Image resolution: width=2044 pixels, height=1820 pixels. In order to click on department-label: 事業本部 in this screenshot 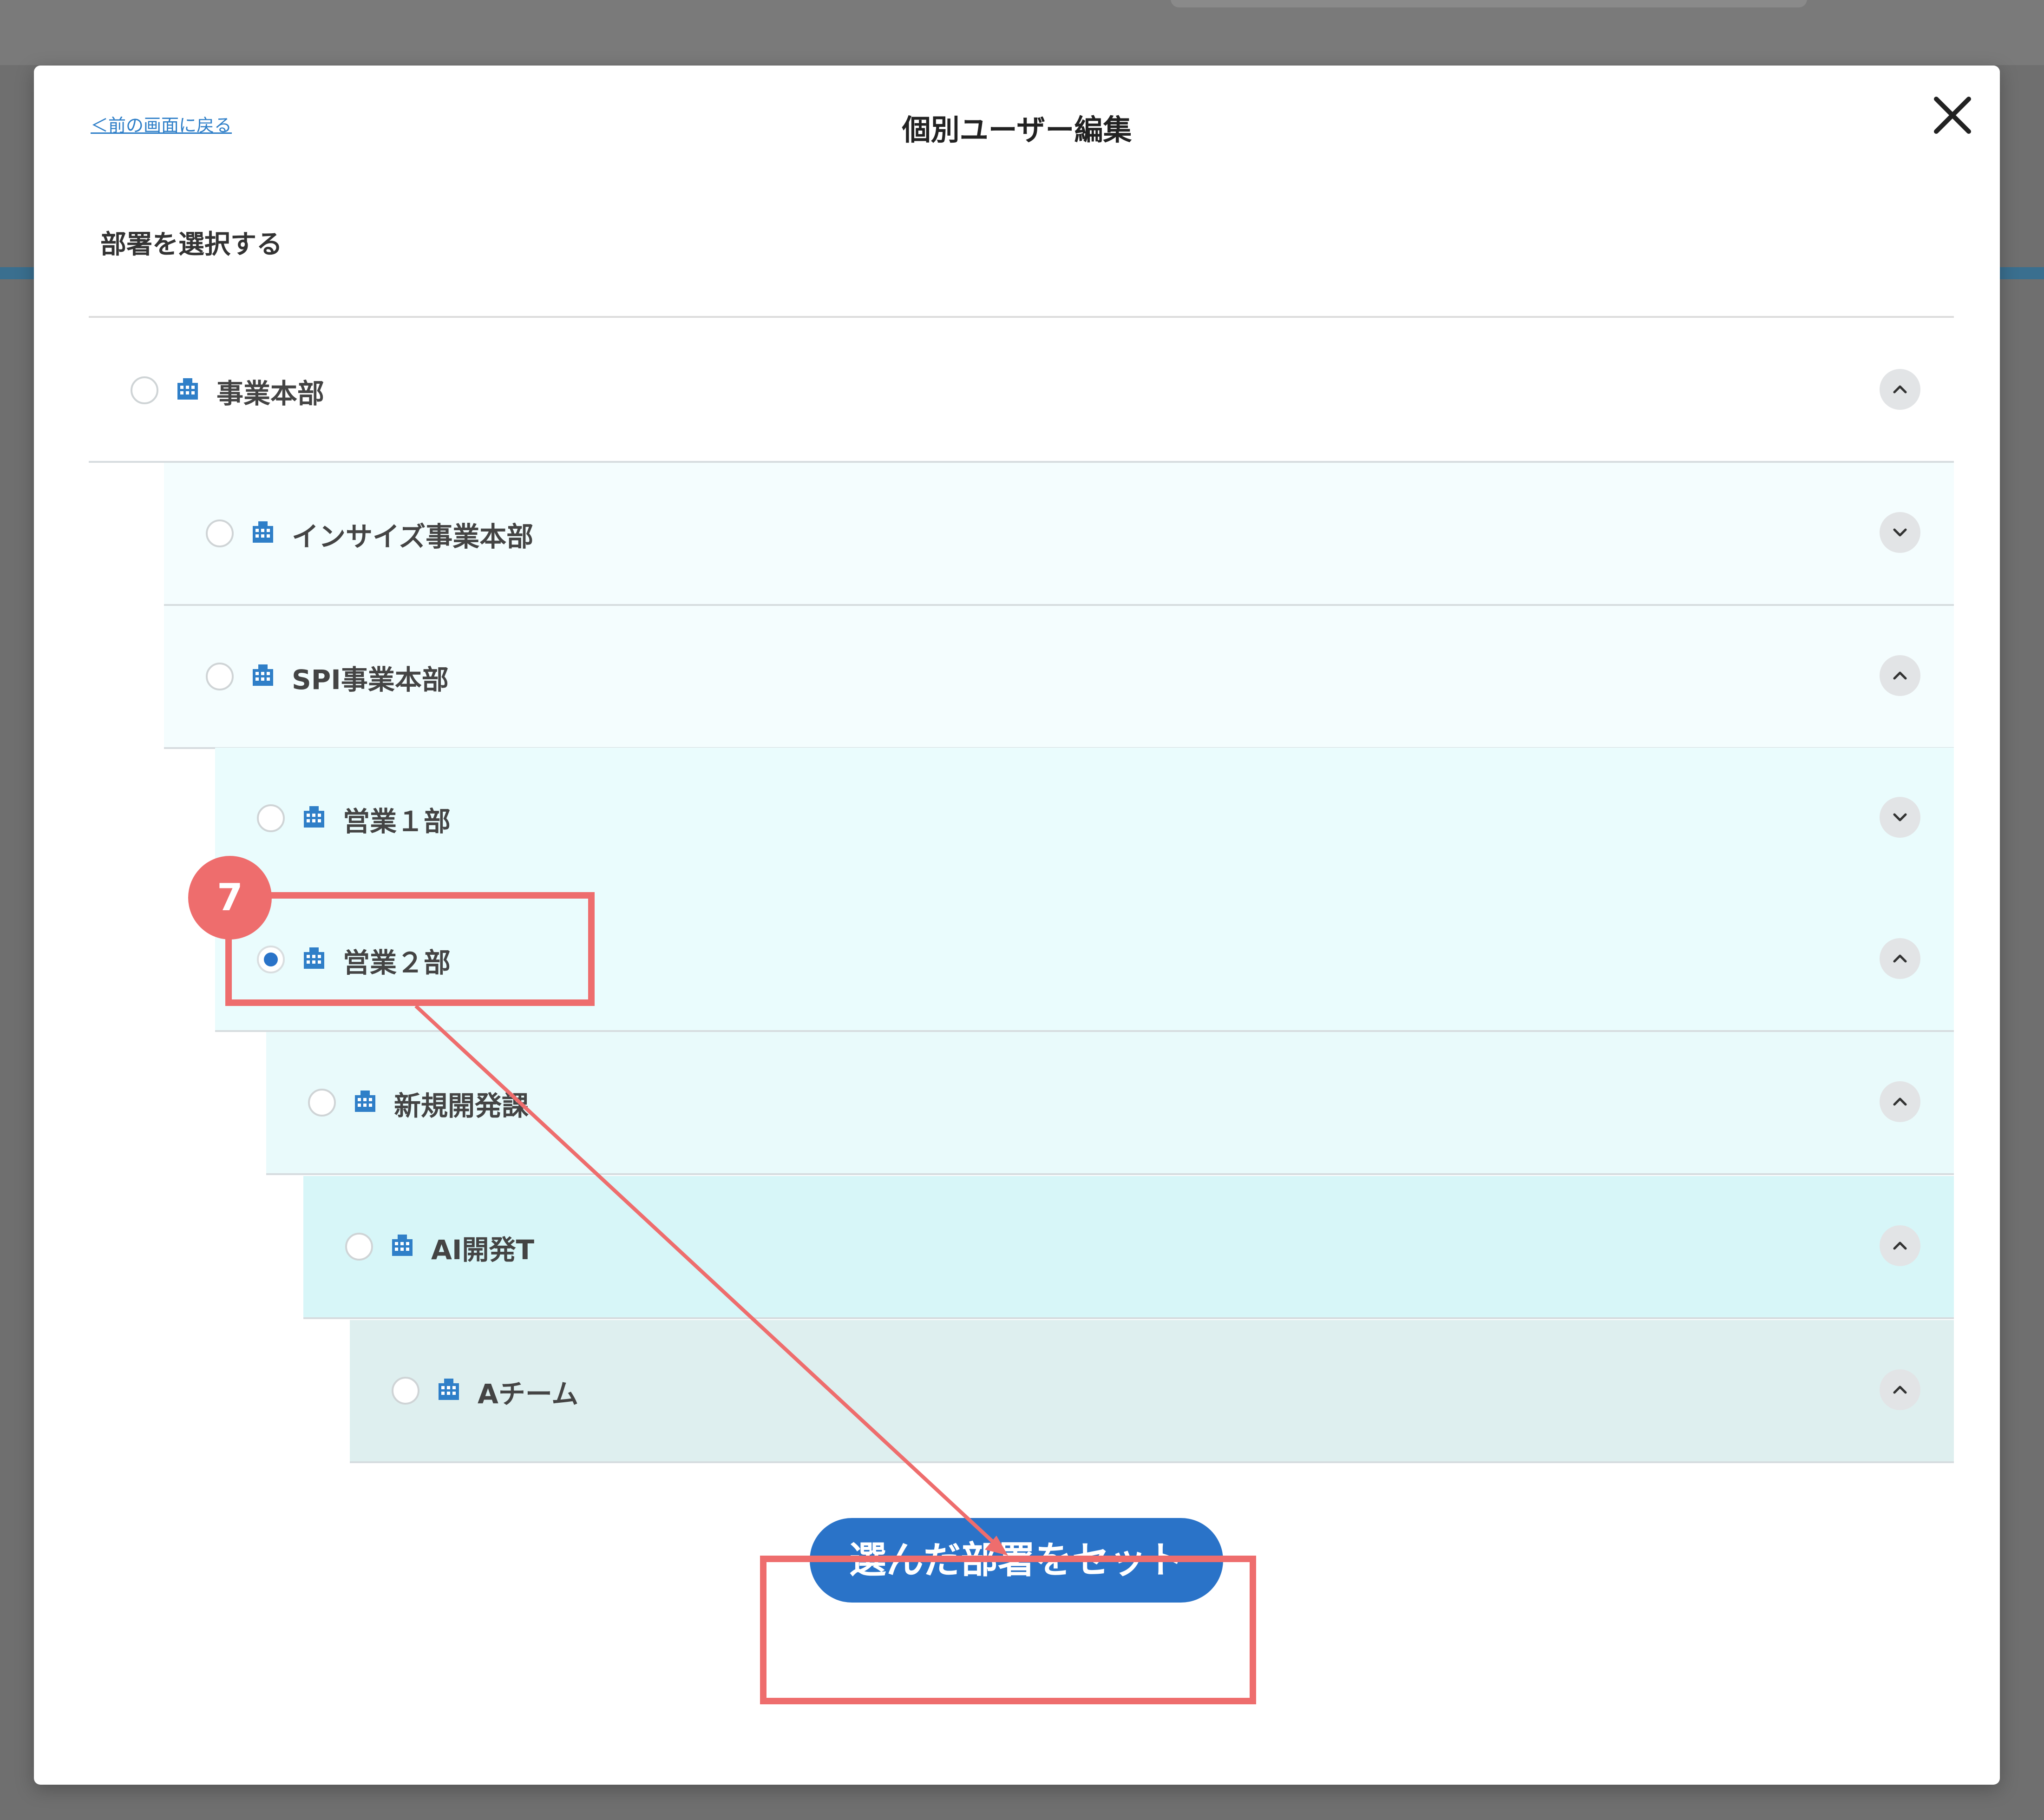, I will do `click(270, 393)`.